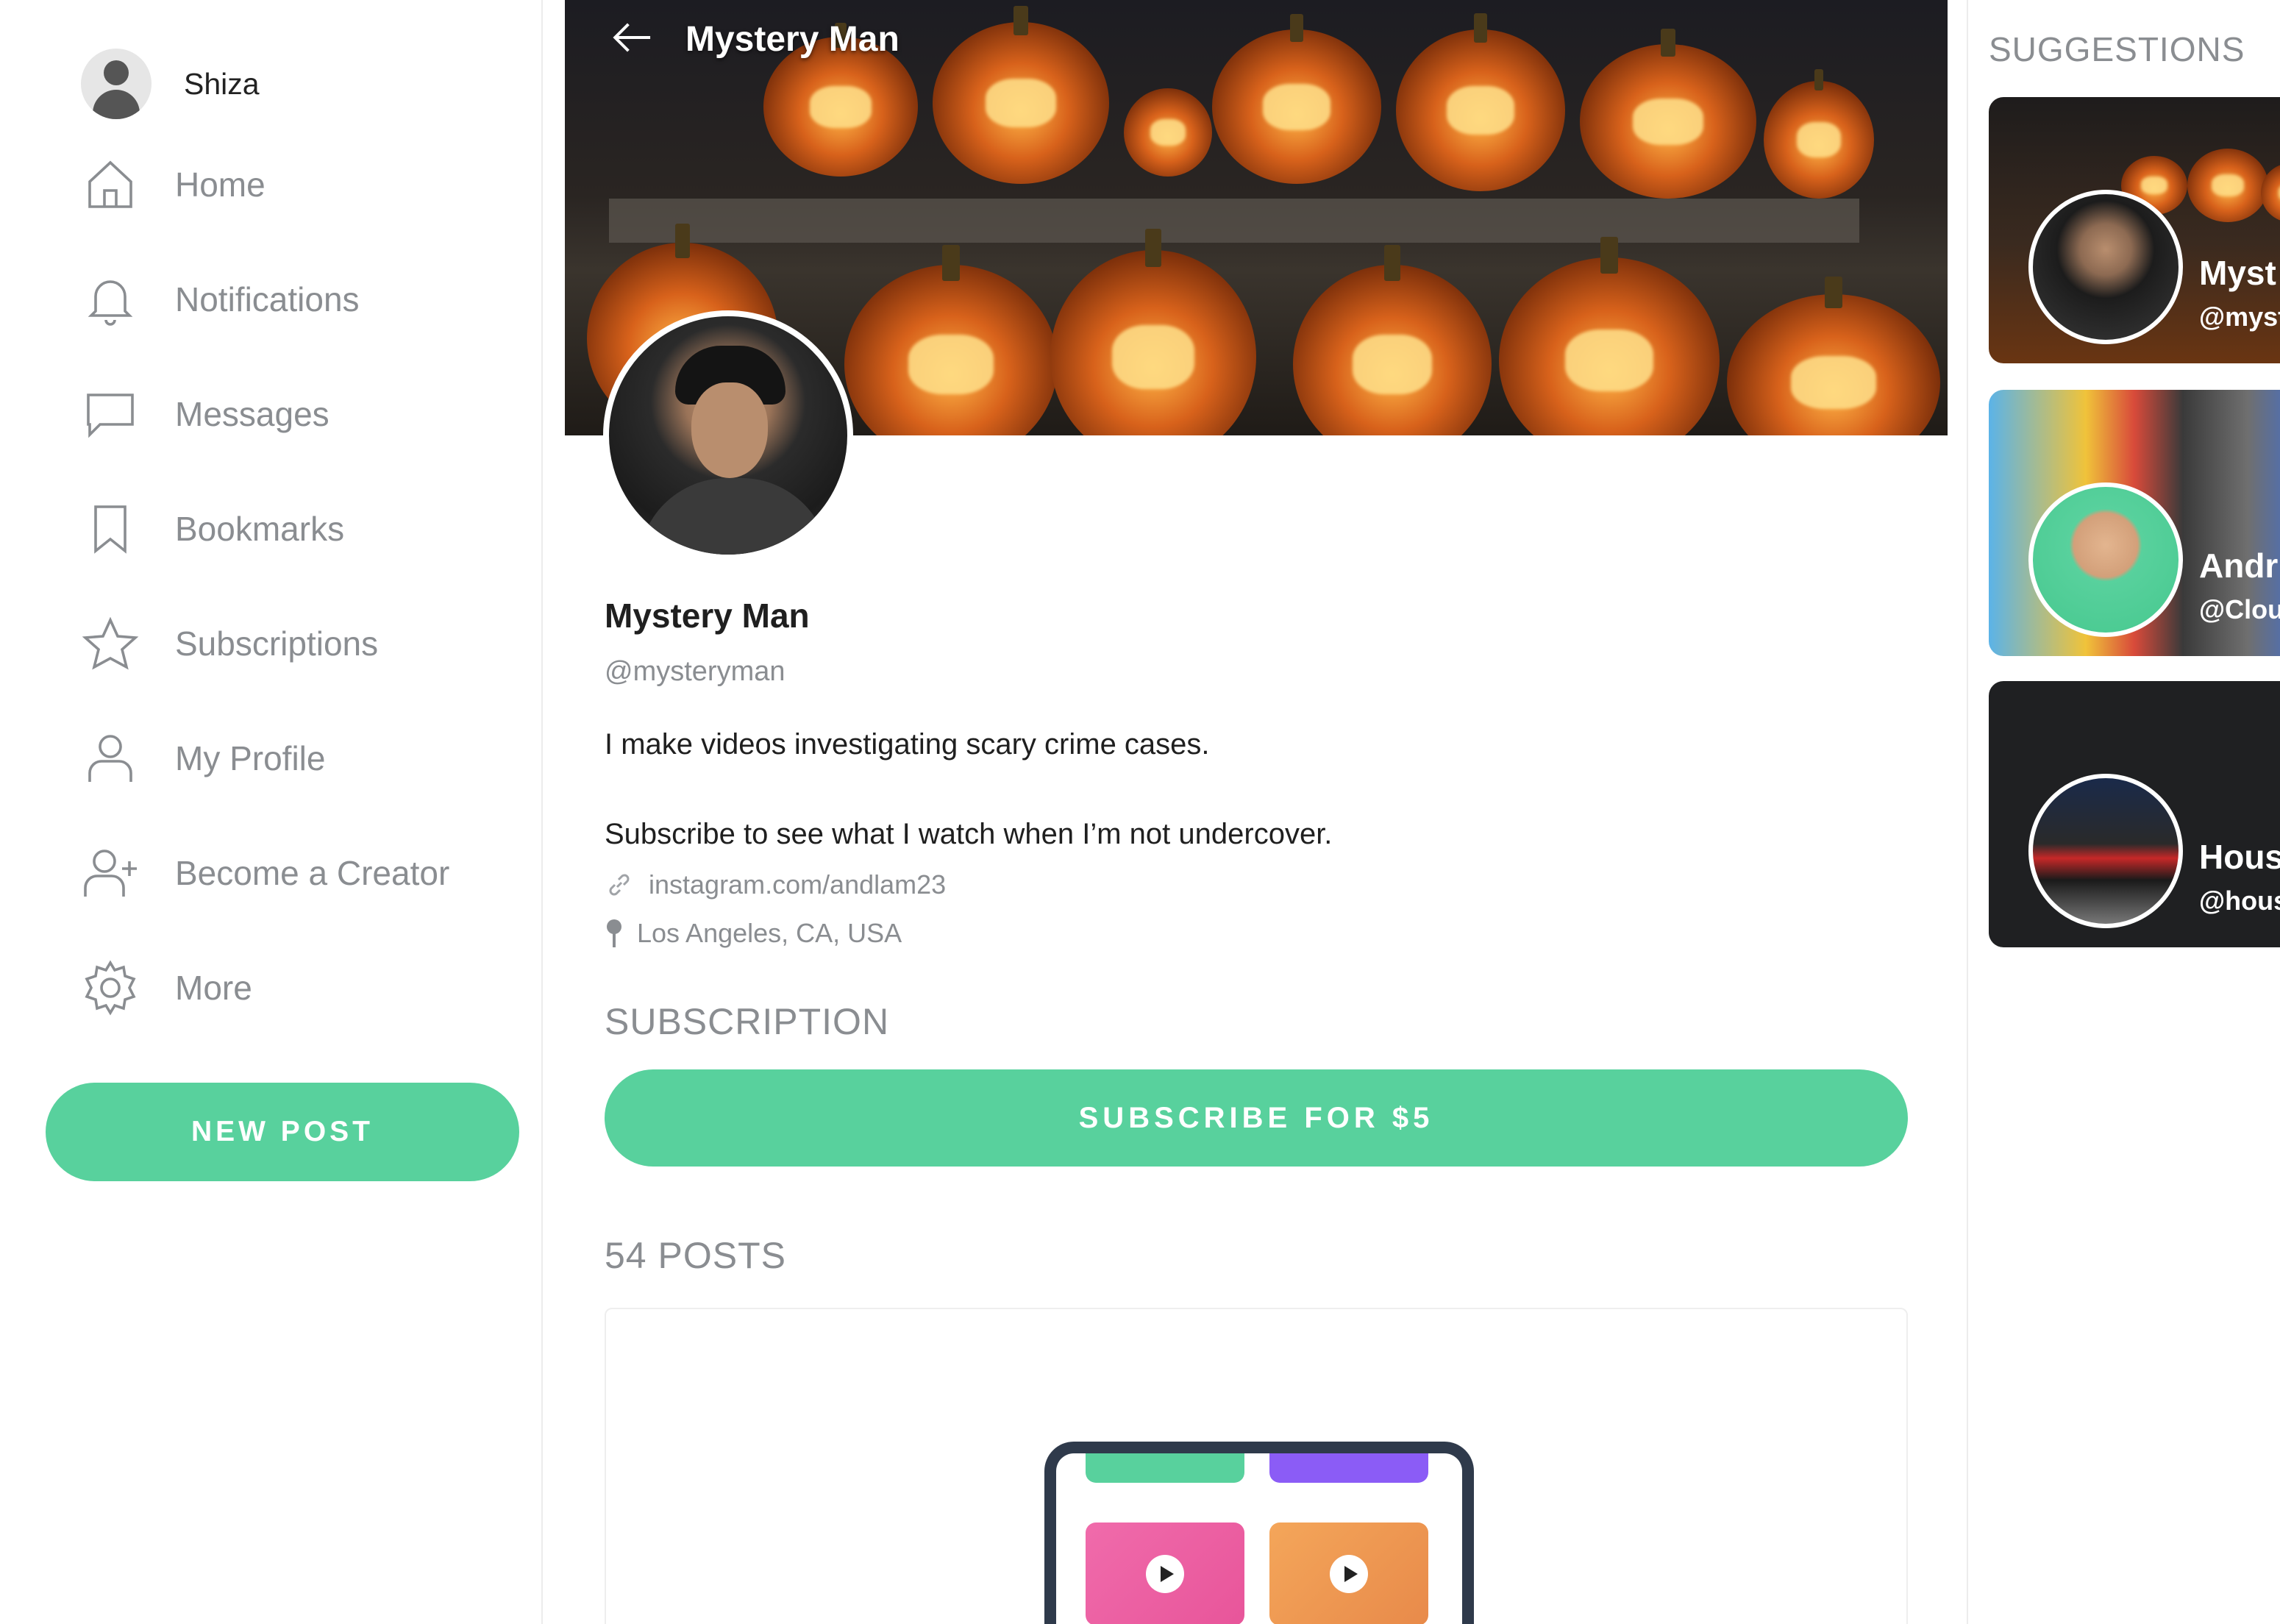  I want to click on nav-item-notifications: Notifications, so click(265, 300).